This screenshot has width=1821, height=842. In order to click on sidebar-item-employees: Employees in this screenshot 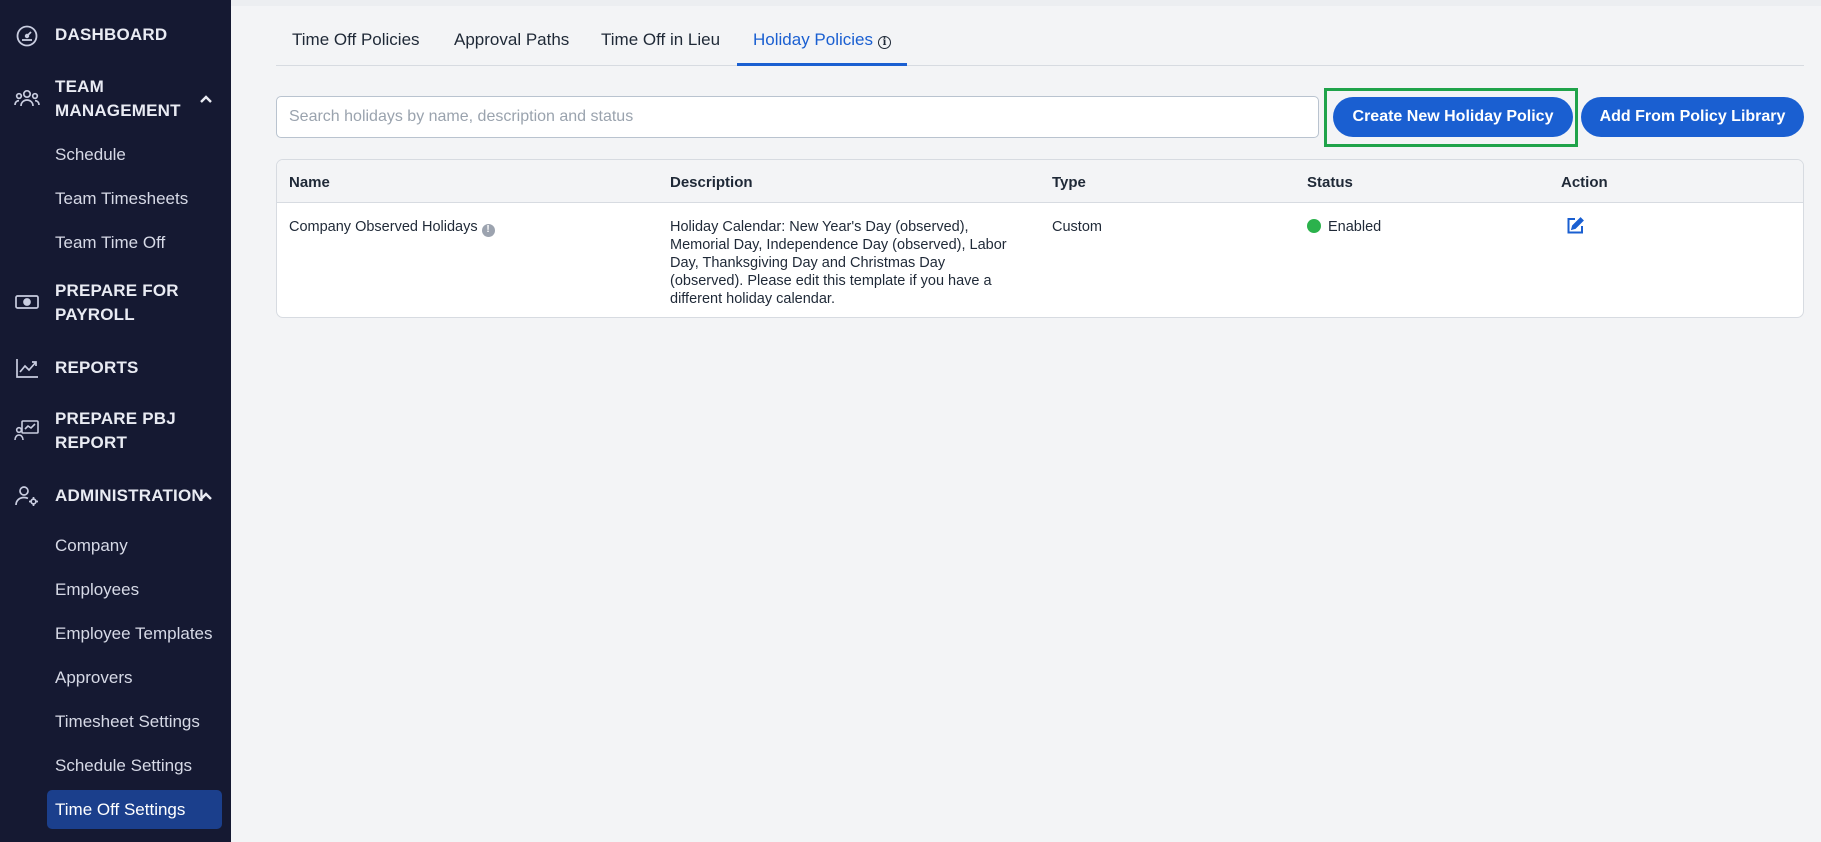, I will do `click(134, 589)`.